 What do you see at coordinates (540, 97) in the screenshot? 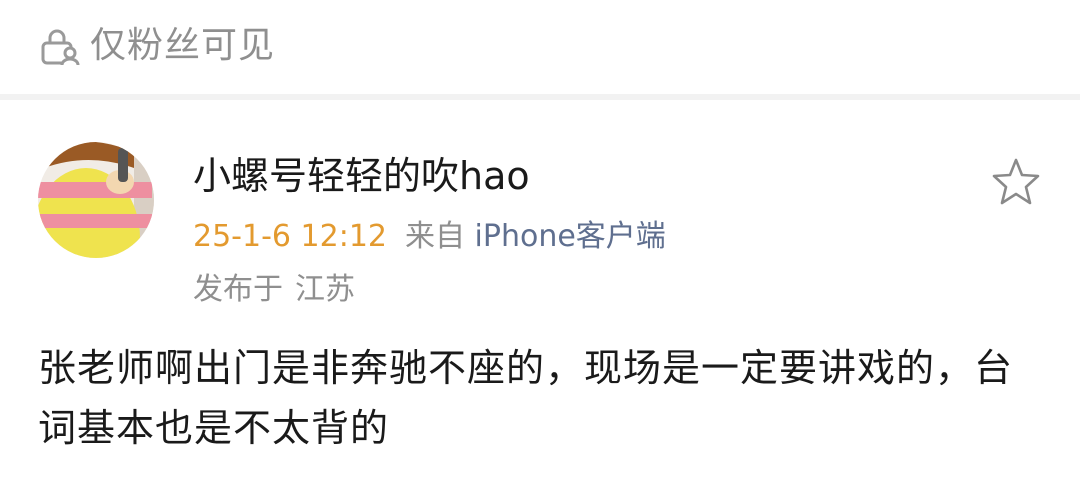
I see `section-divider` at bounding box center [540, 97].